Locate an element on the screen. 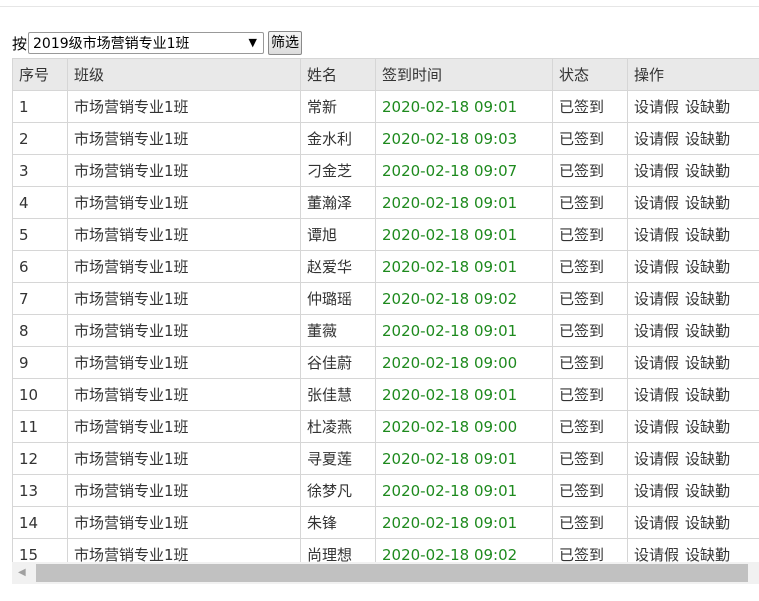 The height and width of the screenshot is (601, 759). scrollbar-thumb is located at coordinates (392, 573).